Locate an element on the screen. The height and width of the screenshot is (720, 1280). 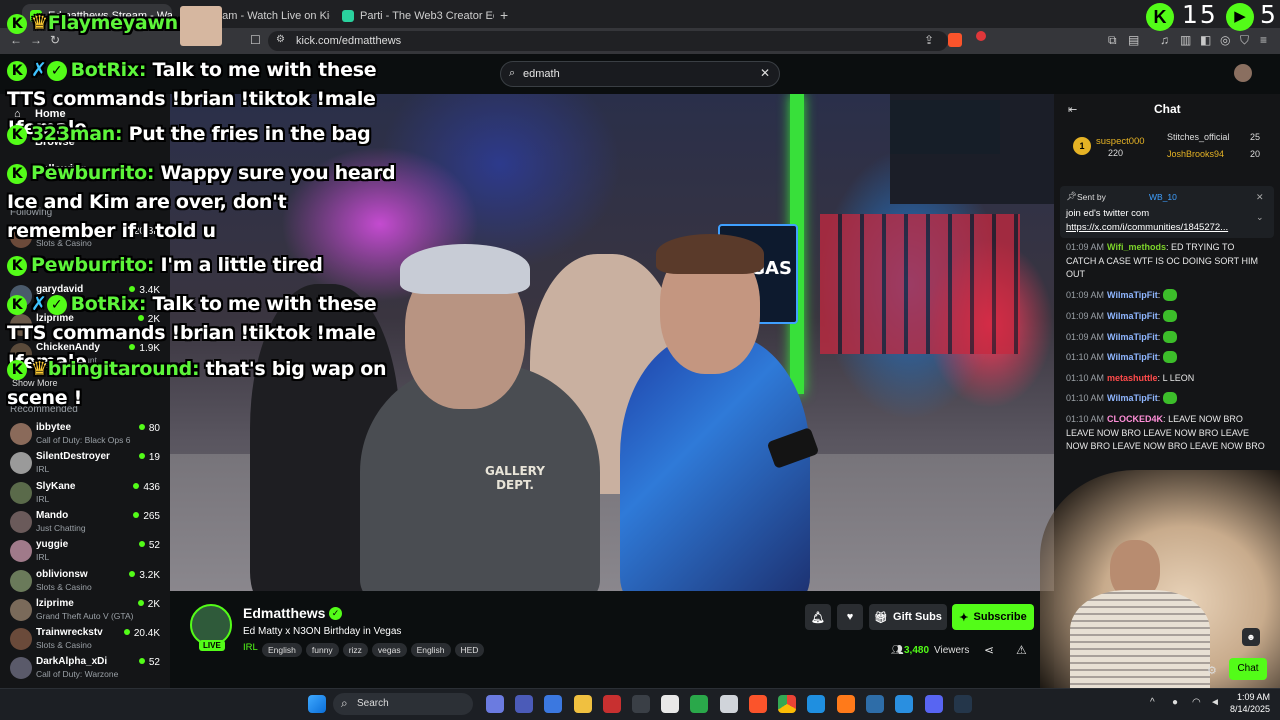
share-icon: ⇪ is located at coordinates (929, 40).